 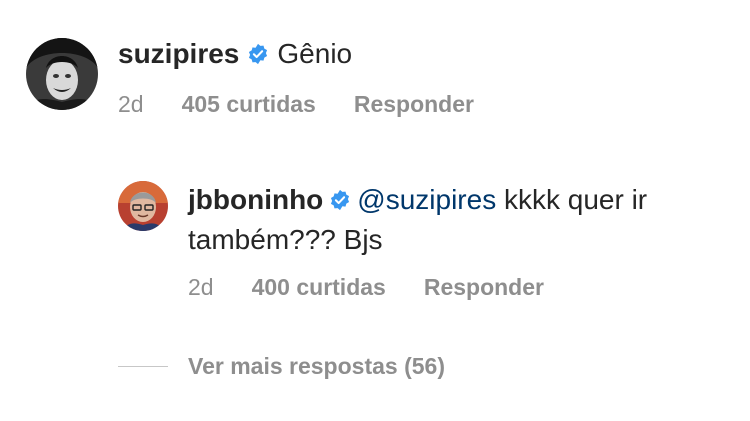 I want to click on reply-time: 2d, so click(x=201, y=287).